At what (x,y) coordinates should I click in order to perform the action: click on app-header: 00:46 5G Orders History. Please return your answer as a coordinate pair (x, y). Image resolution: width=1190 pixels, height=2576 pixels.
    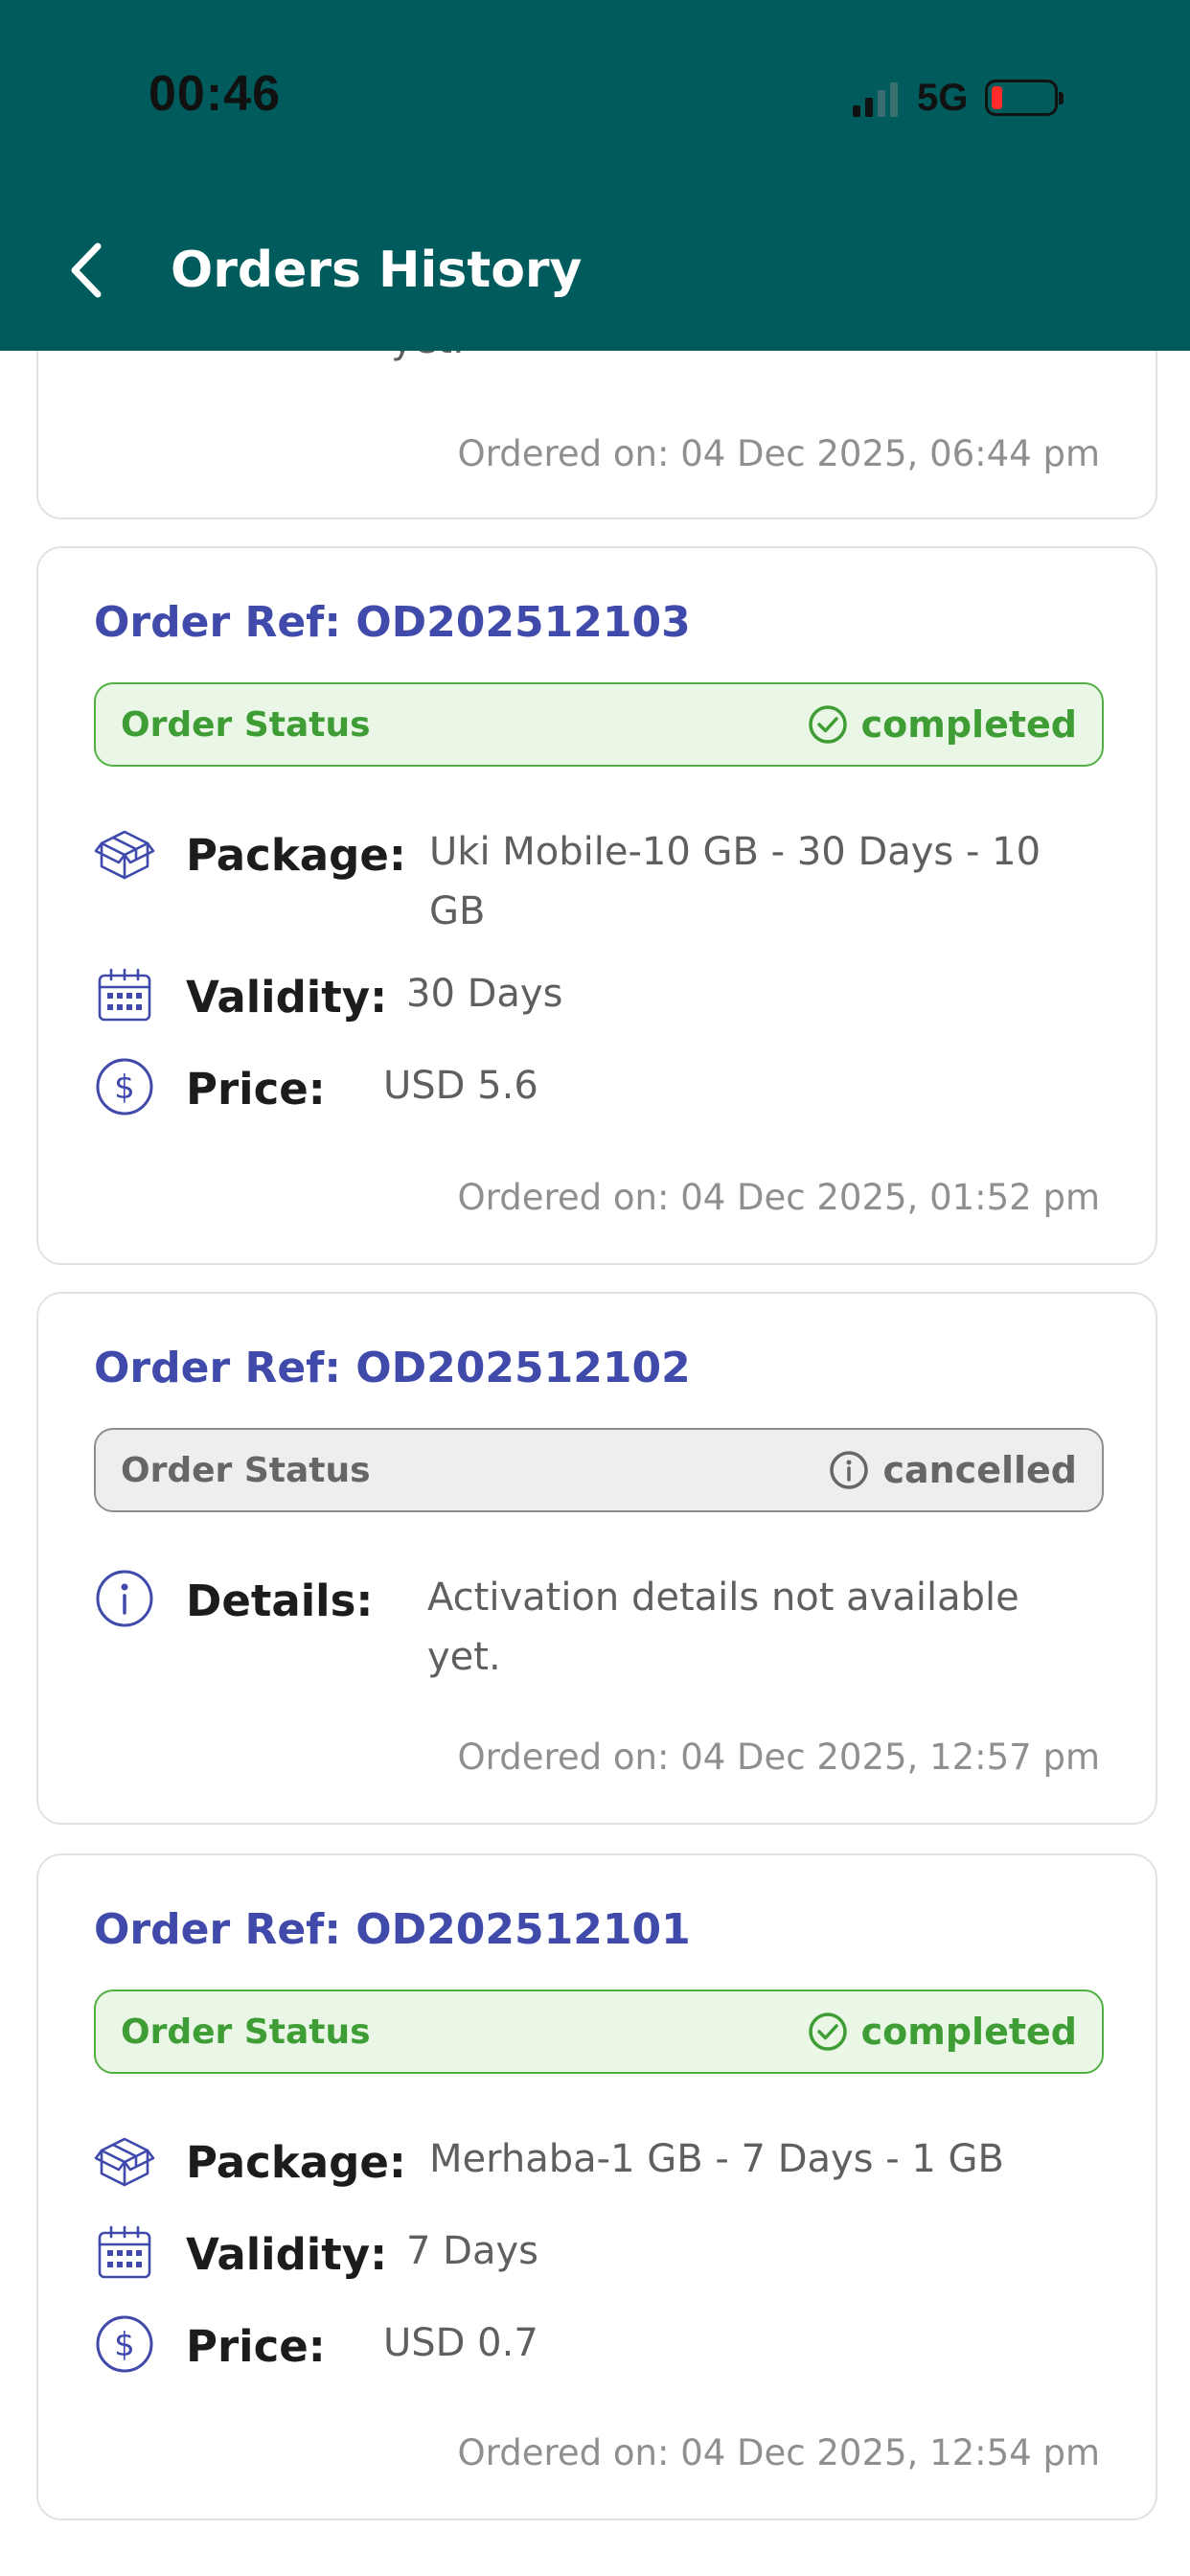
    Looking at the image, I should click on (595, 175).